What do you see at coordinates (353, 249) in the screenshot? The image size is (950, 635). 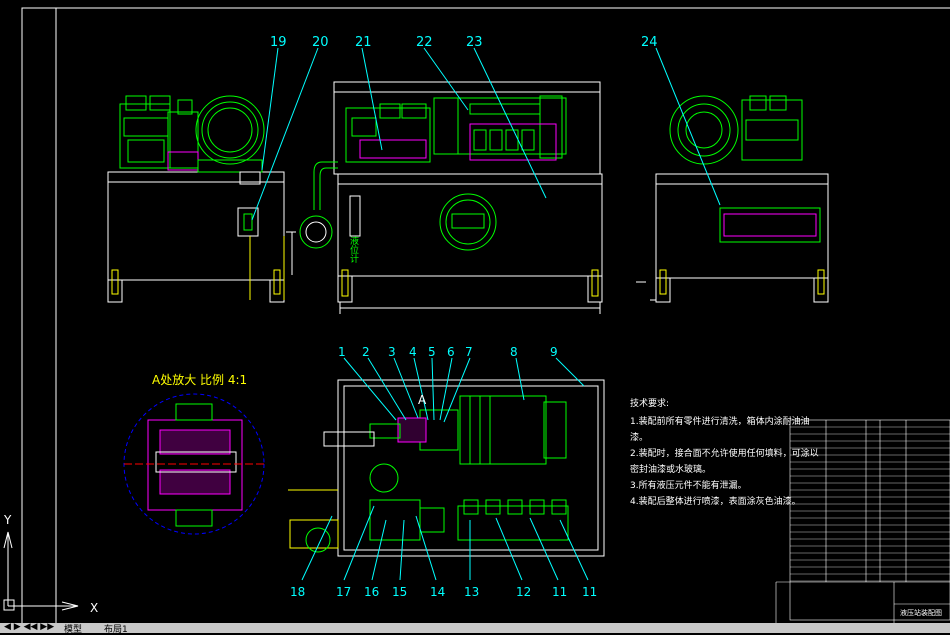 I see `level-gauge-label: 液位计` at bounding box center [353, 249].